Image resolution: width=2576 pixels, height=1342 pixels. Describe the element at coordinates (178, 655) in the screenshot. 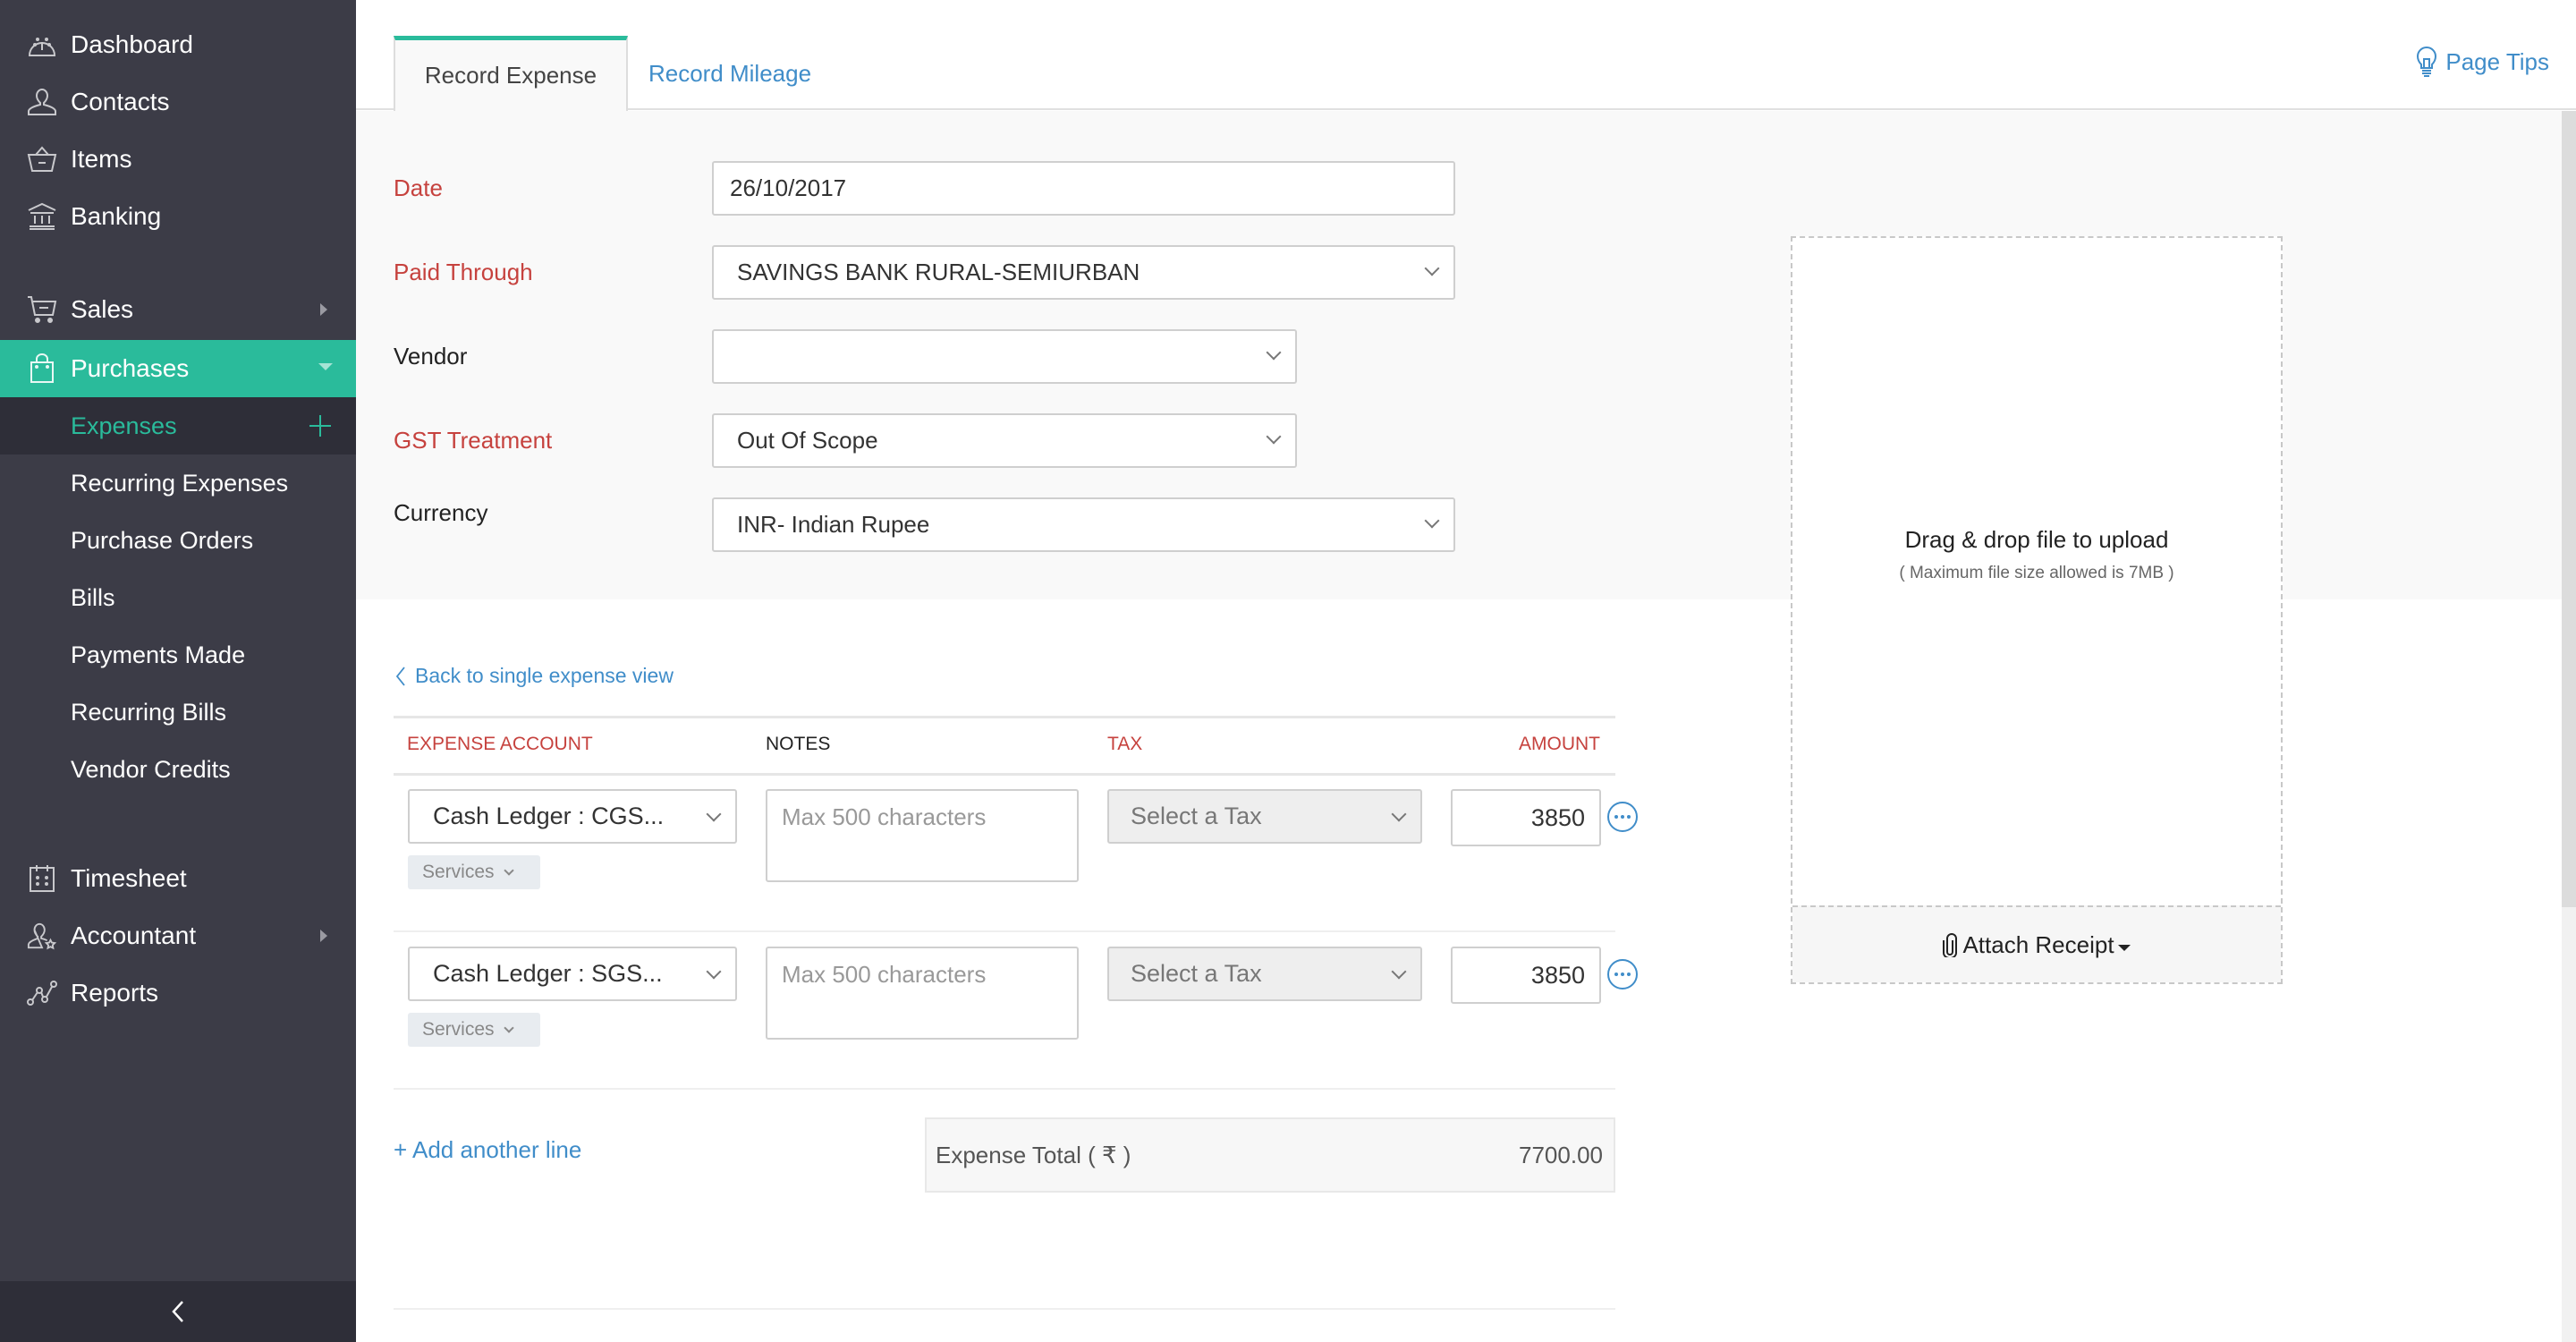

I see `sidebar-subitem-payments-made: Payments Made` at that location.